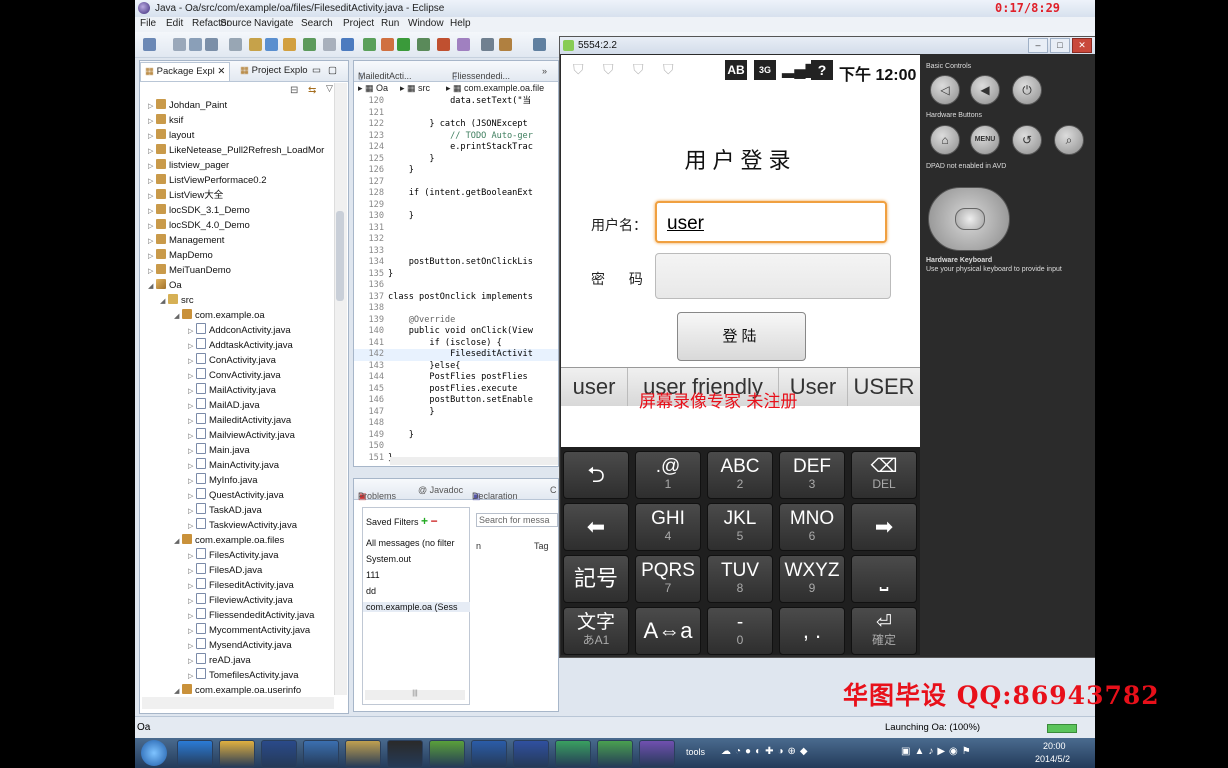 The width and height of the screenshot is (1228, 768). Describe the element at coordinates (225, 570) in the screenshot. I see `tree-item: ▷ FilesAD.java` at that location.